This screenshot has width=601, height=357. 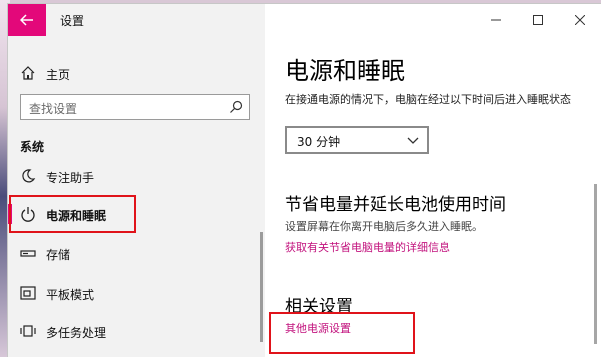 What do you see at coordinates (595, 264) in the screenshot?
I see `content-scrollbar` at bounding box center [595, 264].